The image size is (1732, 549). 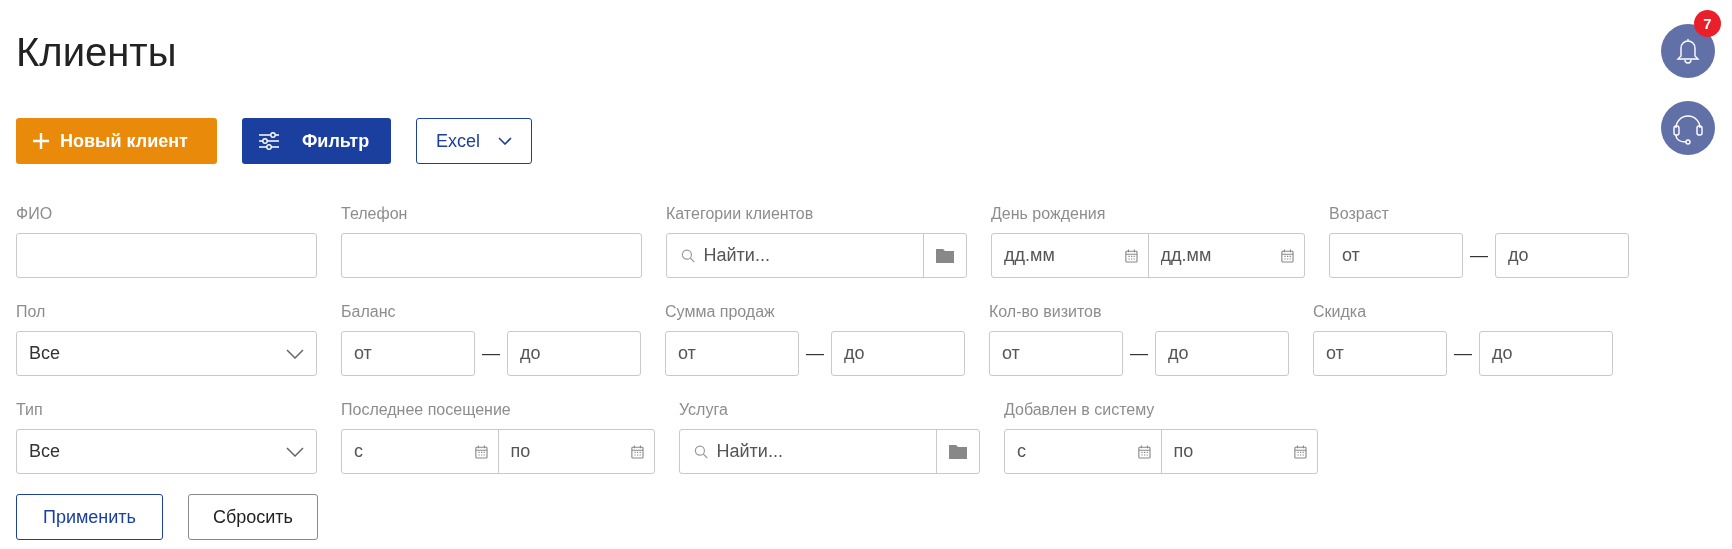 I want to click on field-label: Категории клиентов, so click(x=740, y=214).